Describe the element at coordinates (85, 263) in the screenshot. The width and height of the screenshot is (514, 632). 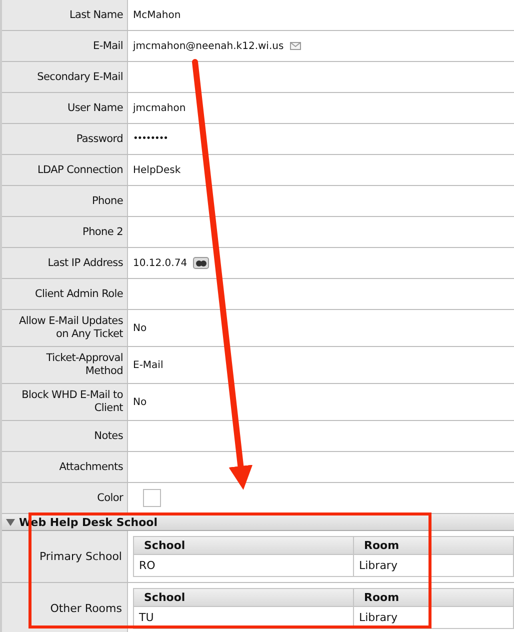
I see `field-label: Last IP Address` at that location.